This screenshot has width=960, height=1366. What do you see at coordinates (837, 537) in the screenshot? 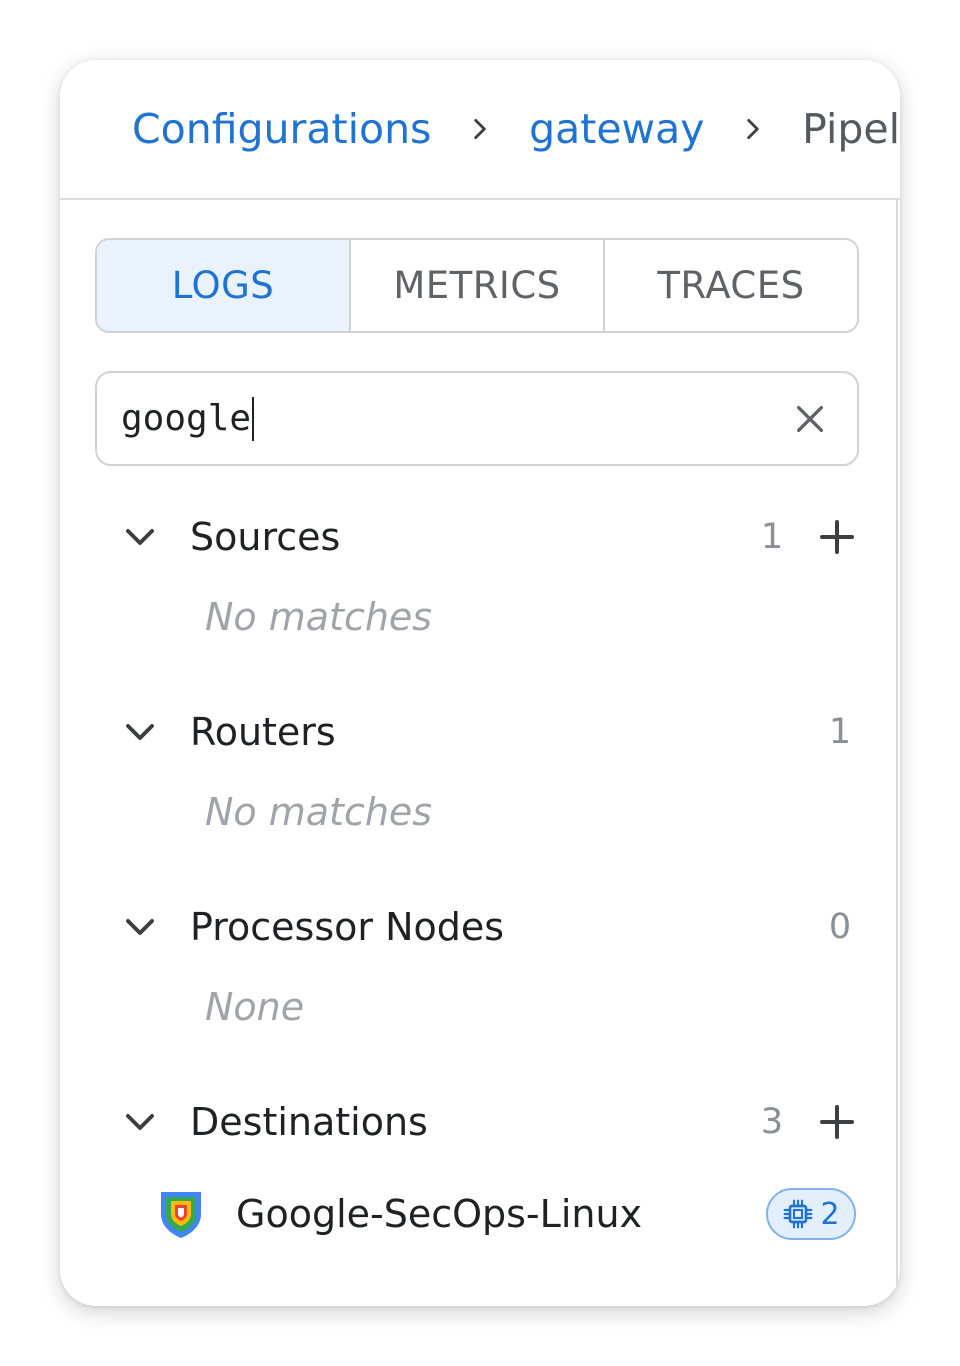
I see `add-source-button` at bounding box center [837, 537].